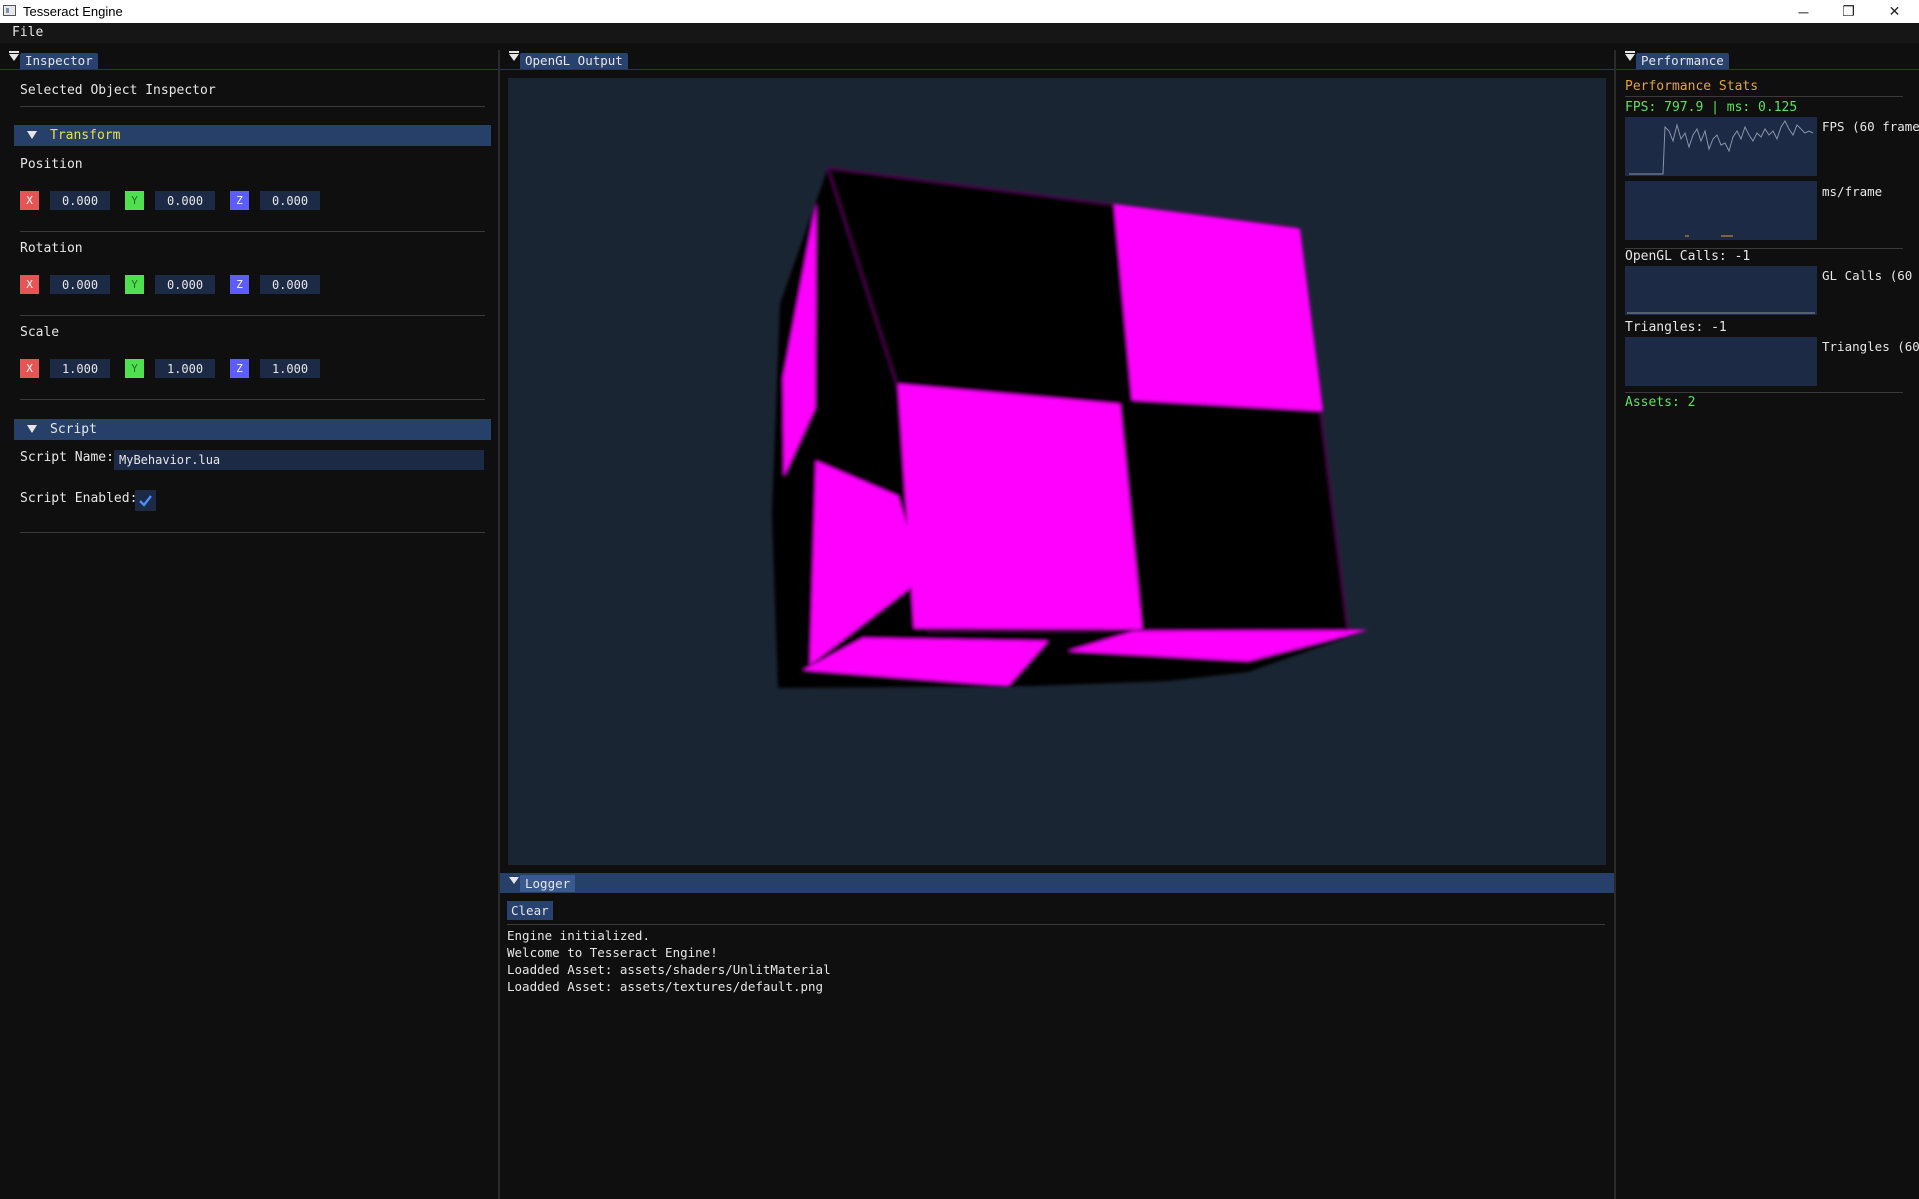  I want to click on window-title: Tesseract Engine, so click(73, 11).